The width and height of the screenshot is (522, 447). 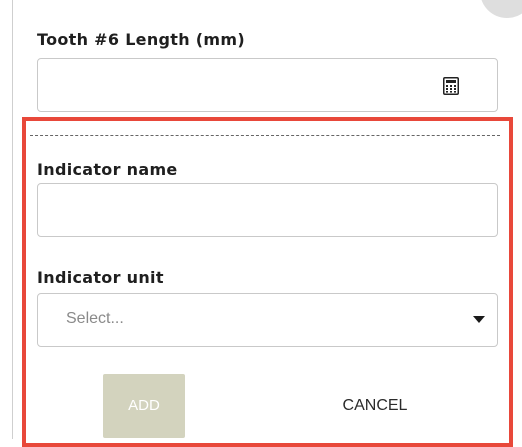 I want to click on caret-down-icon, so click(x=479, y=319).